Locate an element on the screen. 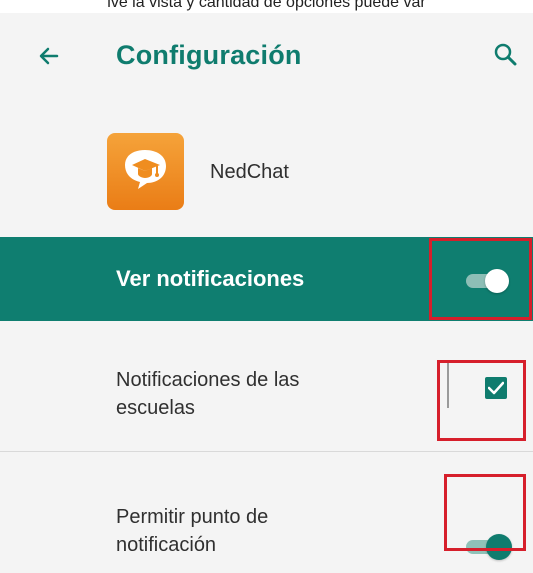 This screenshot has height=573, width=533. page-title: Configuración is located at coordinates (209, 55).